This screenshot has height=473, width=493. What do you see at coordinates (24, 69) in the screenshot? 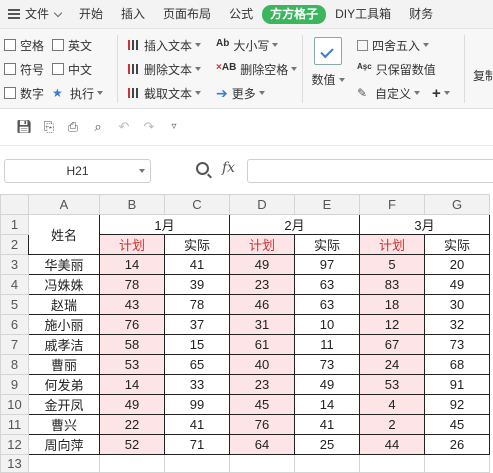
I see `check-symbol: 符号` at bounding box center [24, 69].